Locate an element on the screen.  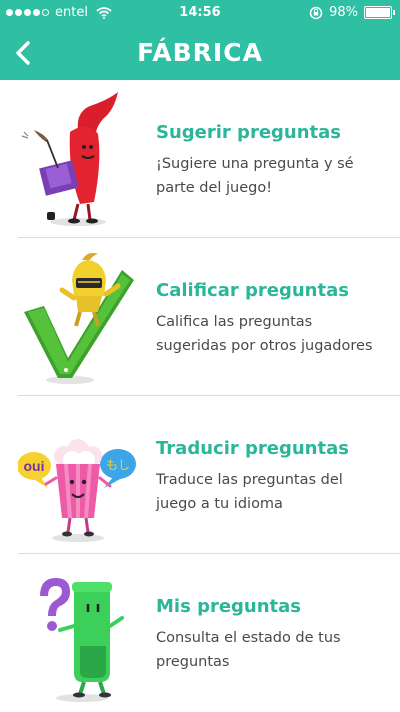
page-title: FÁBRICA is located at coordinates (200, 52).